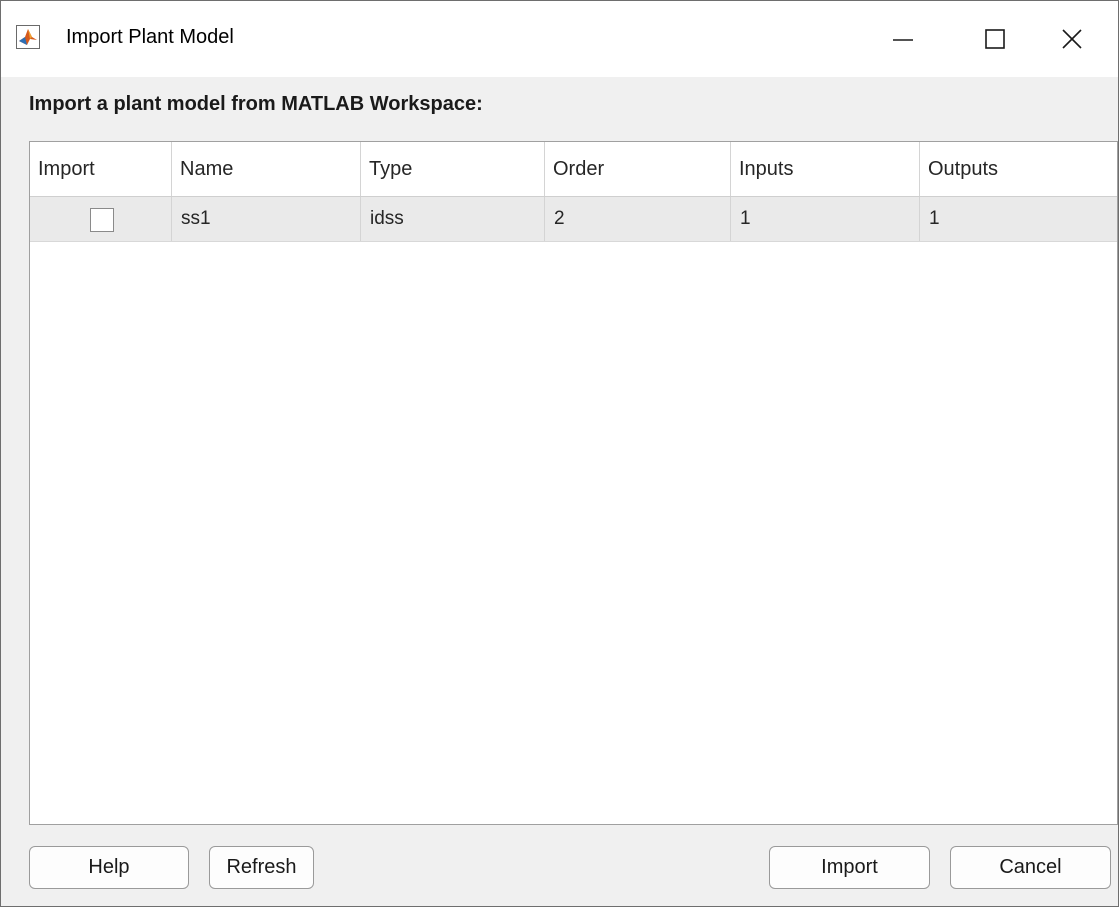 Image resolution: width=1119 pixels, height=907 pixels. What do you see at coordinates (638, 219) in the screenshot?
I see `order-cell: 2` at bounding box center [638, 219].